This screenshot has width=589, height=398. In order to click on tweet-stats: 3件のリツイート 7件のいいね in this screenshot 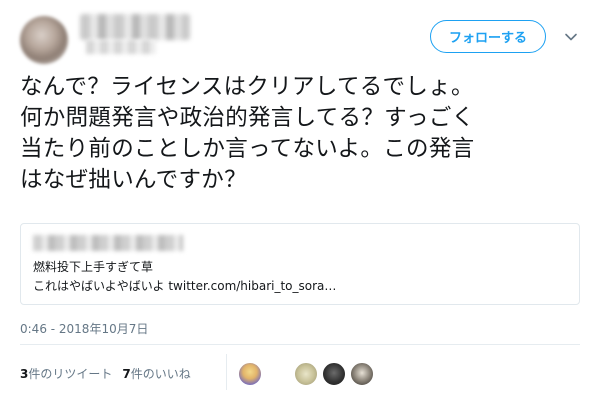, I will do `click(105, 373)`.